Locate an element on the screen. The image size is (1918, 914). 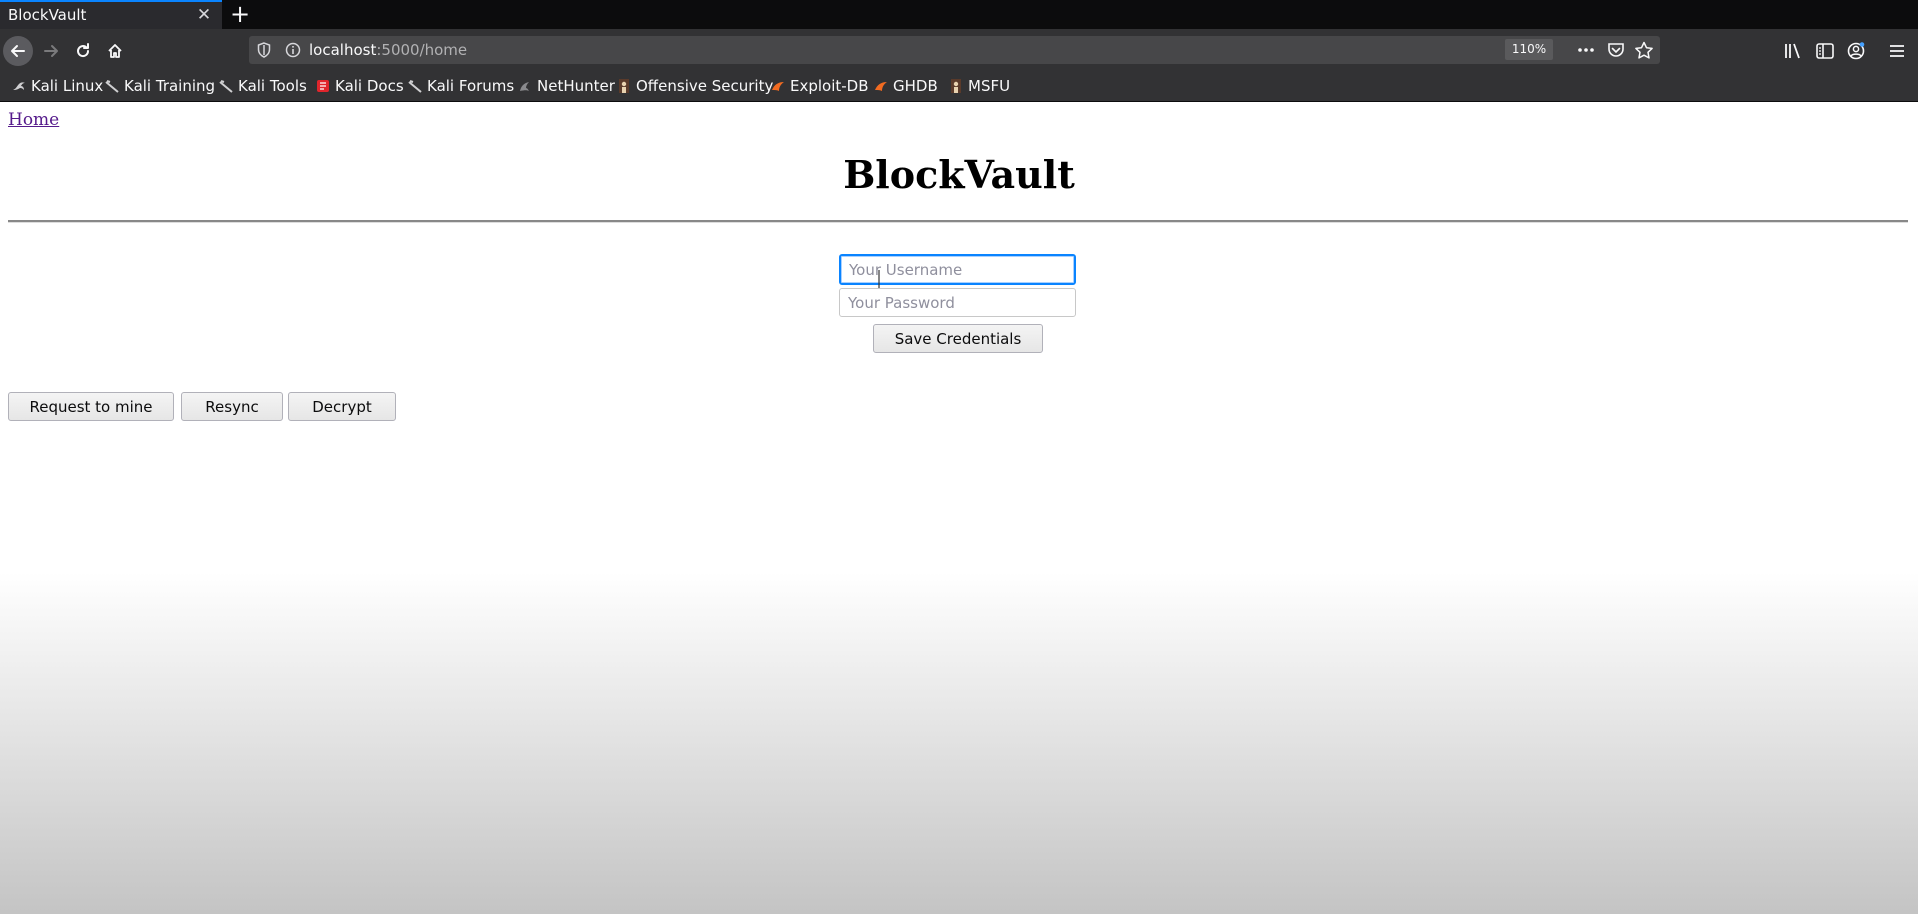
bookmark-label: Kali Training is located at coordinates (170, 86).